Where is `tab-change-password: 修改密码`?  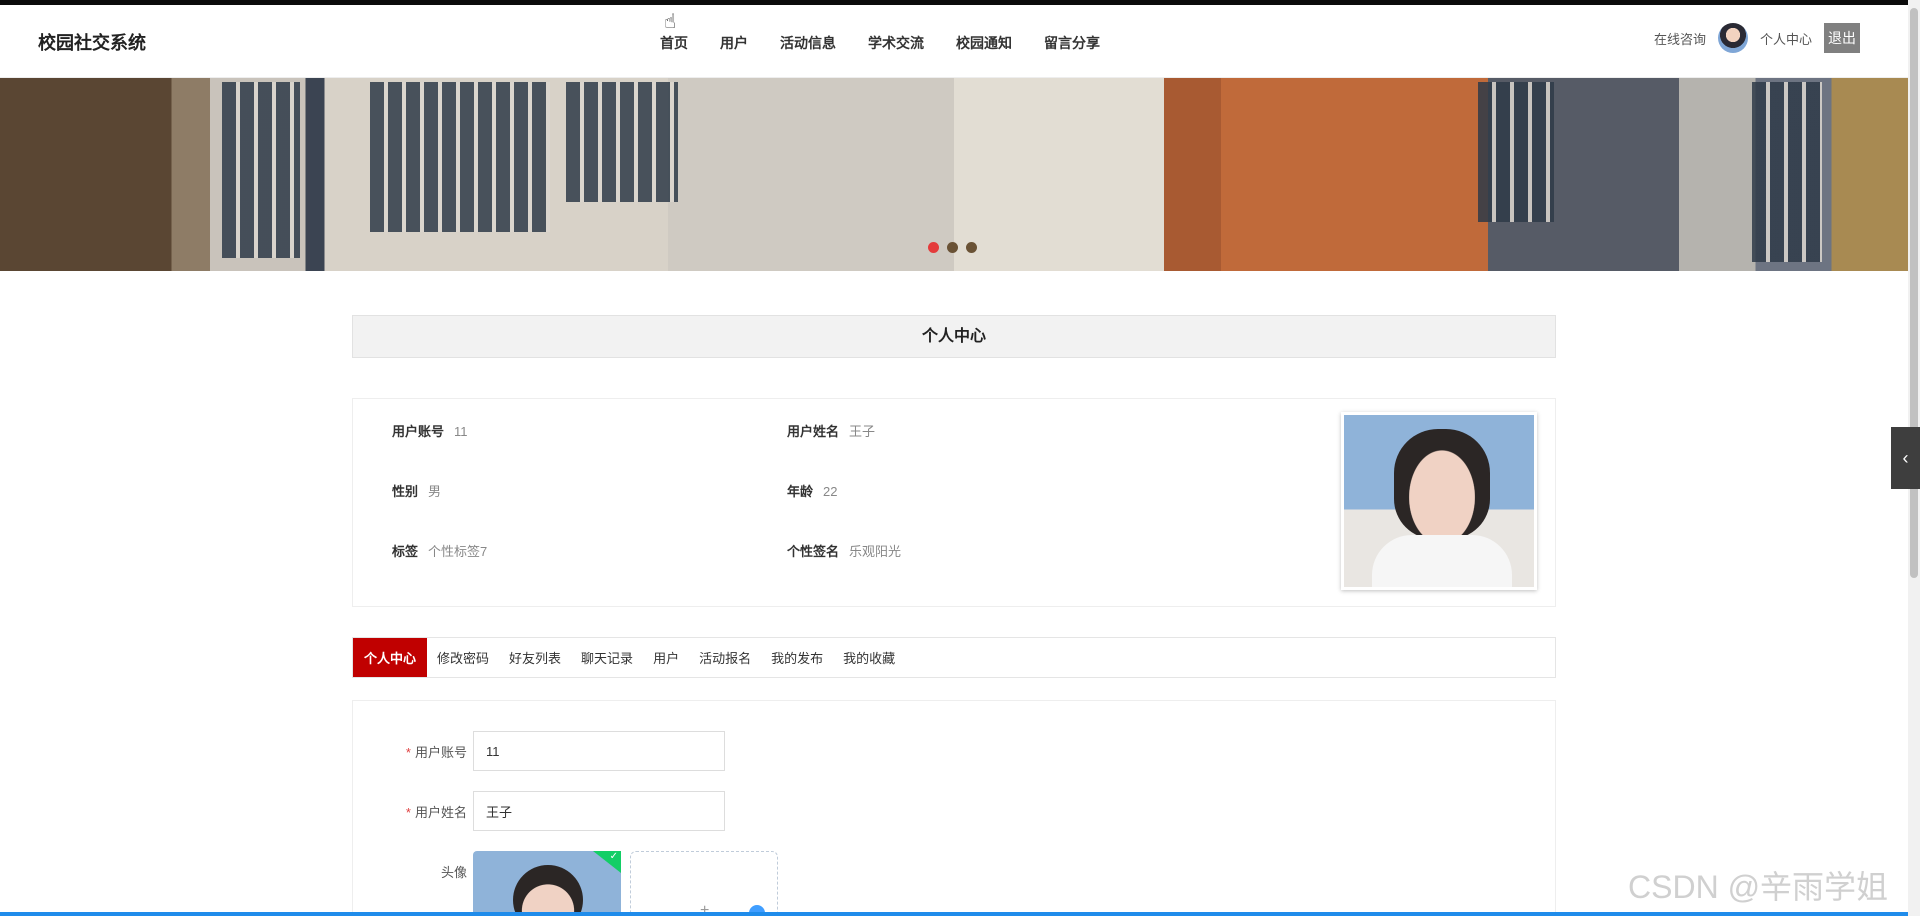
tab-change-password: 修改密码 is located at coordinates (463, 657).